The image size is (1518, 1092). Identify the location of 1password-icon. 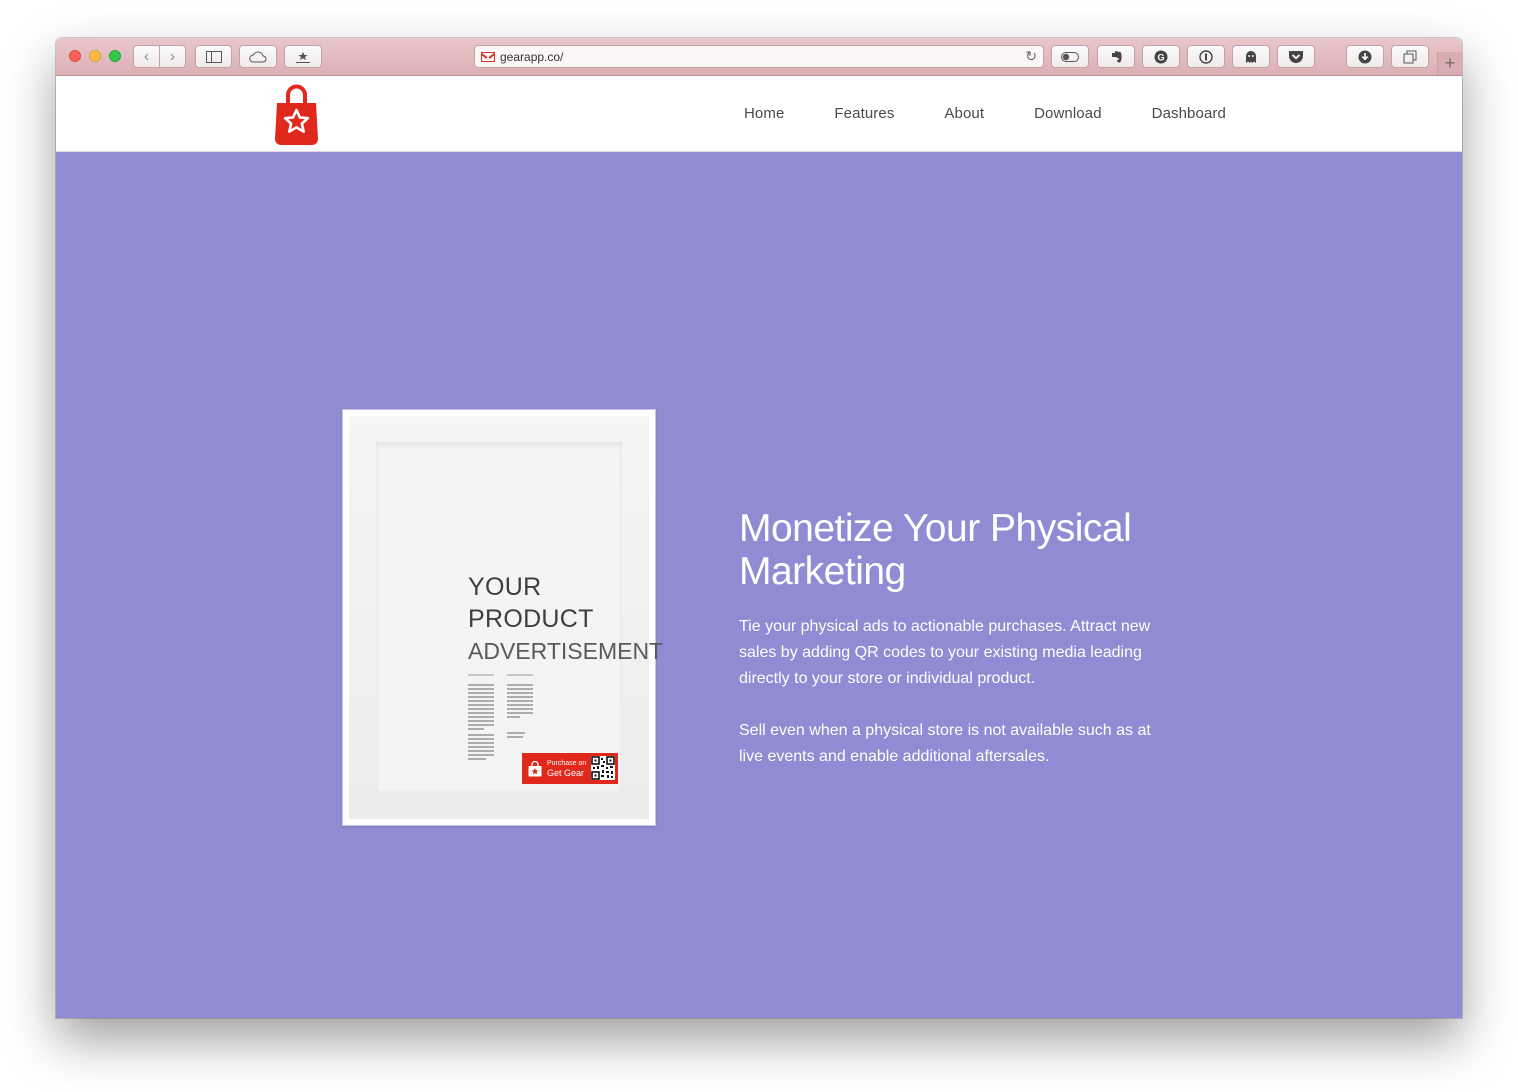
(1206, 56).